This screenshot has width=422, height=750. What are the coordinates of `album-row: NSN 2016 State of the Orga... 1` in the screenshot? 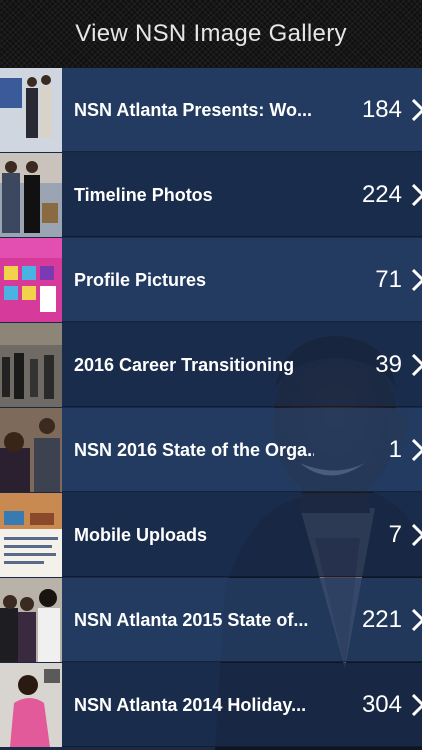 It's located at (211, 450).